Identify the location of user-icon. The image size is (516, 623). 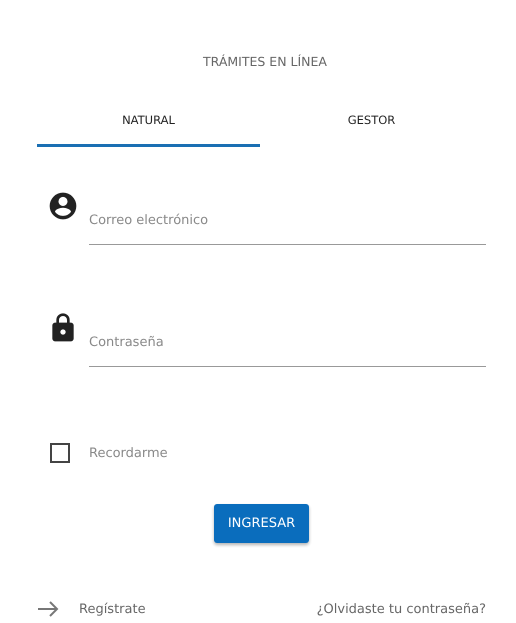
(63, 206).